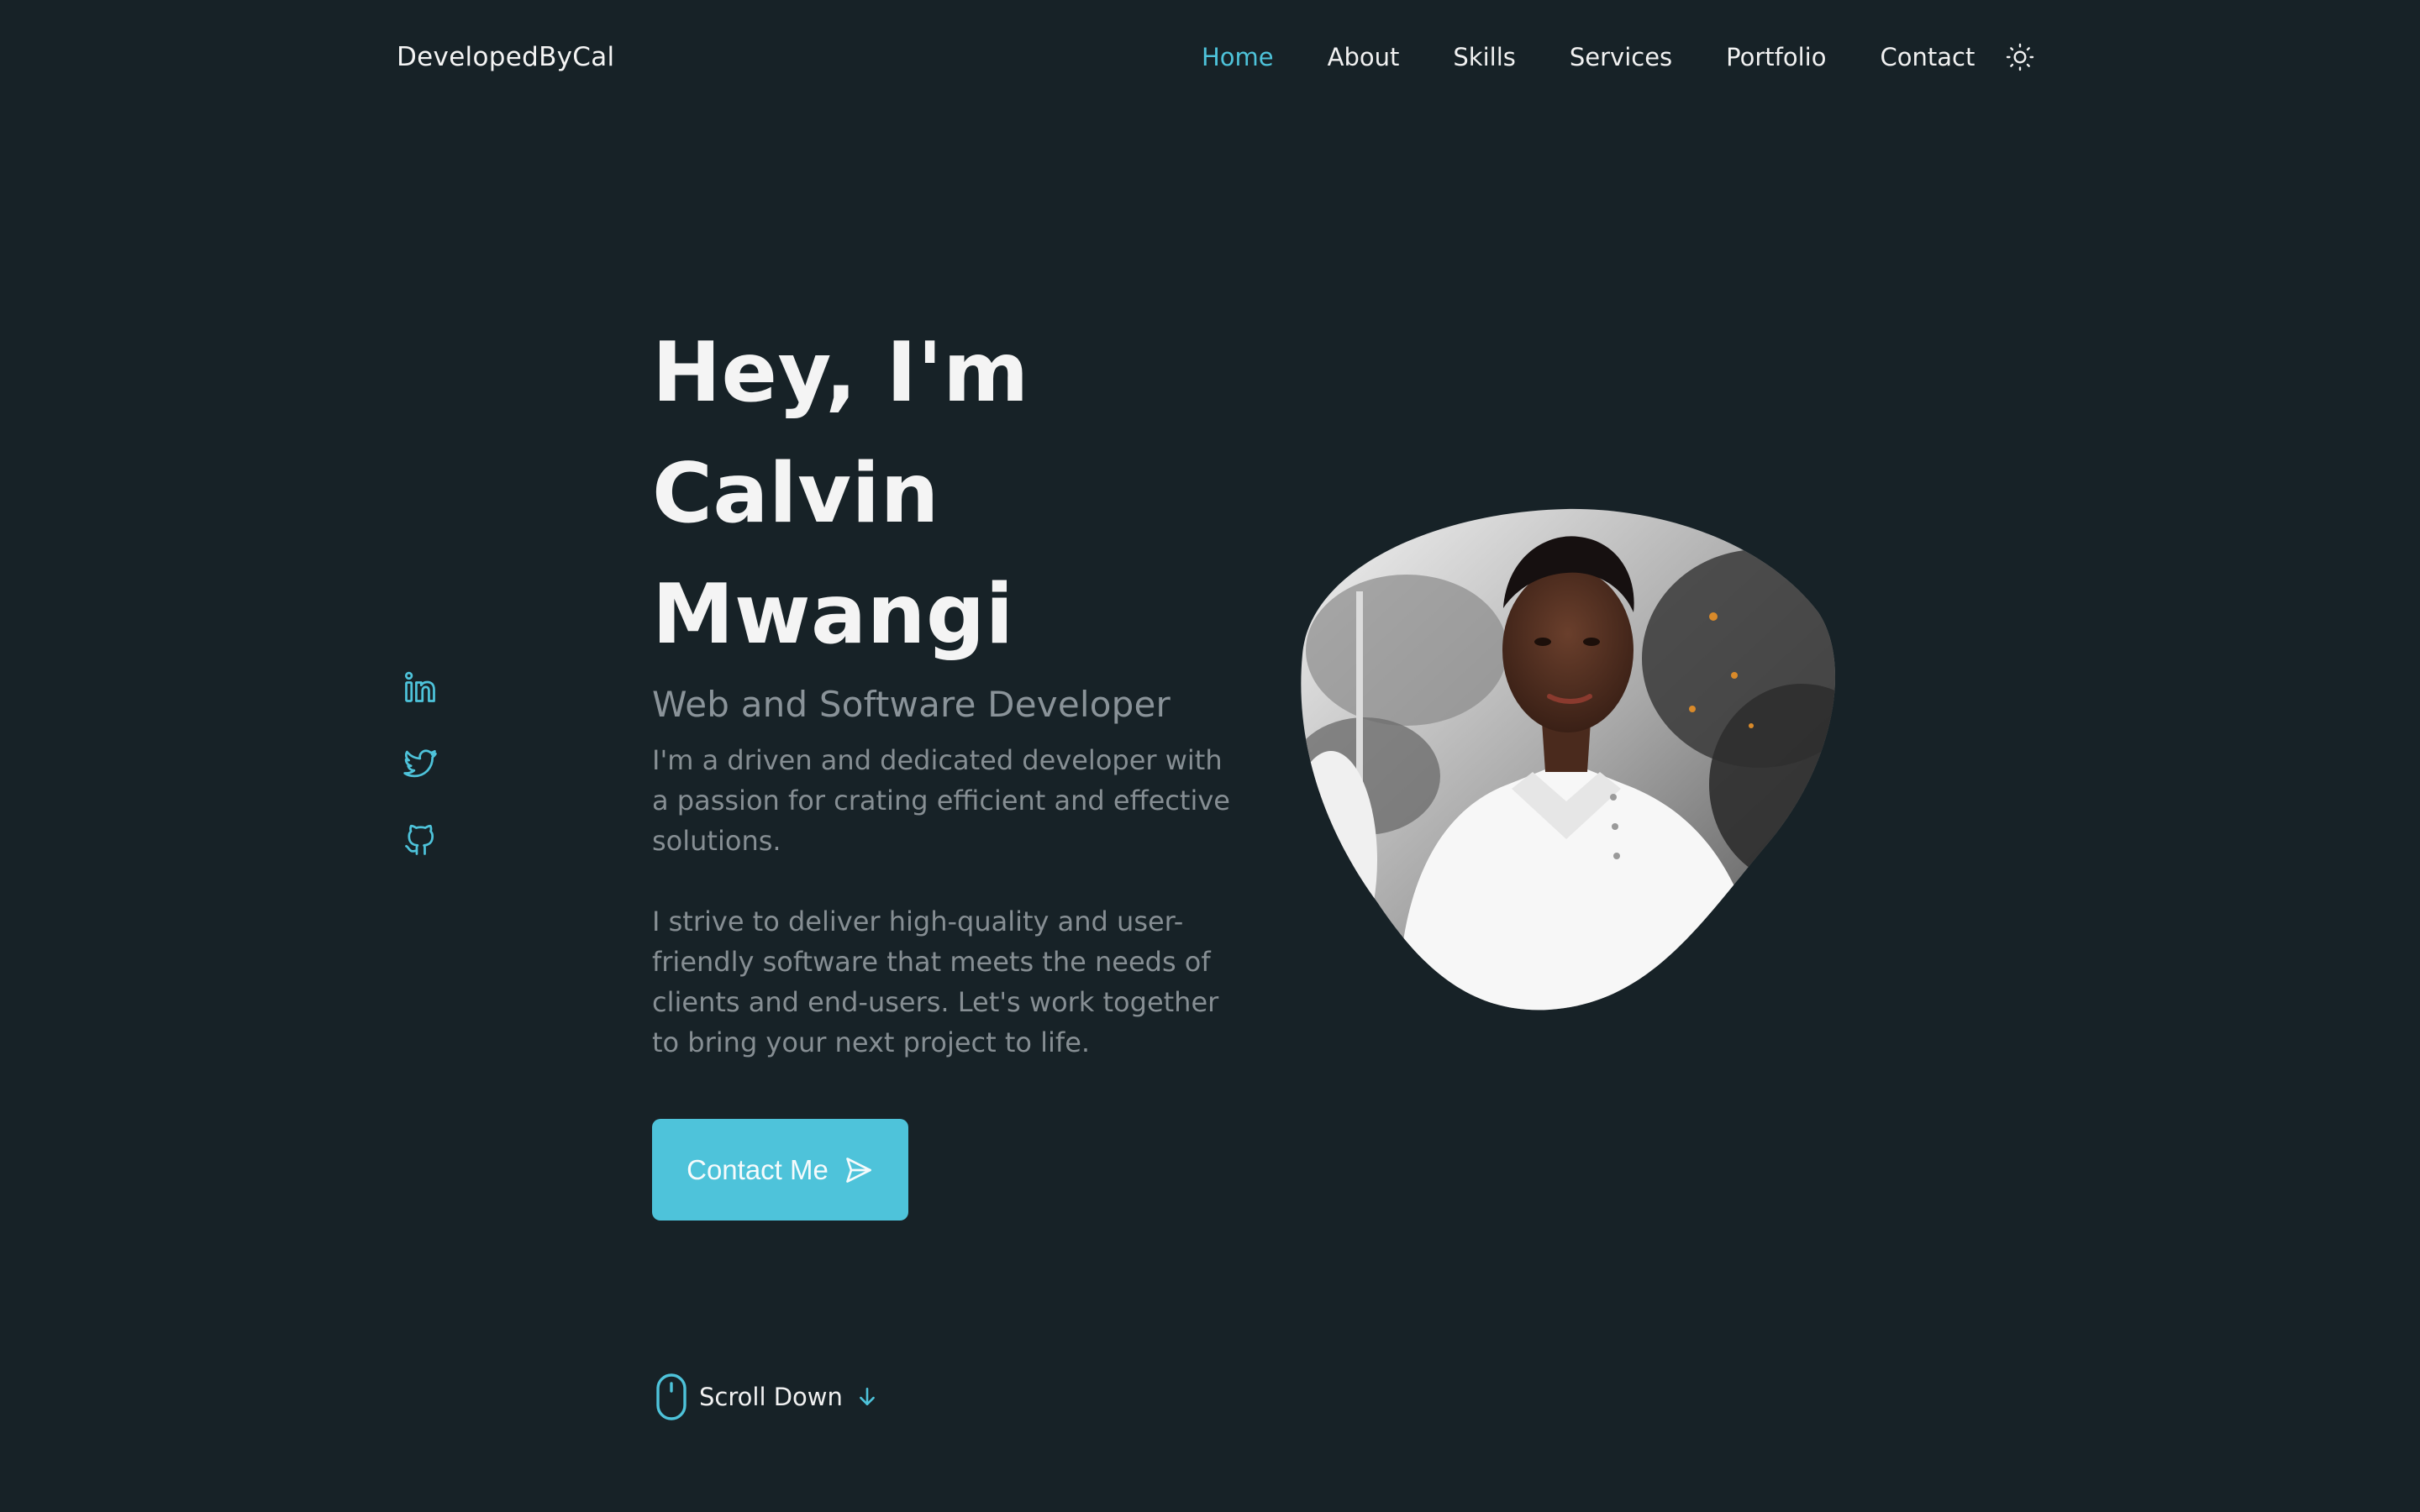 The width and height of the screenshot is (2420, 1512). What do you see at coordinates (1238, 57) in the screenshot?
I see `nav-home: Home` at bounding box center [1238, 57].